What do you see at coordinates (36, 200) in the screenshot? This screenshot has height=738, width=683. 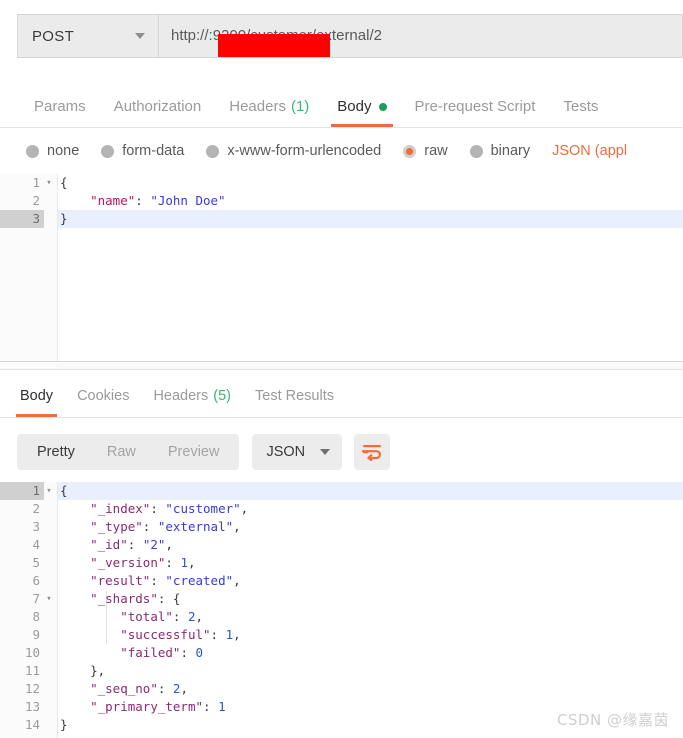 I see `request-body-line-number: 2` at bounding box center [36, 200].